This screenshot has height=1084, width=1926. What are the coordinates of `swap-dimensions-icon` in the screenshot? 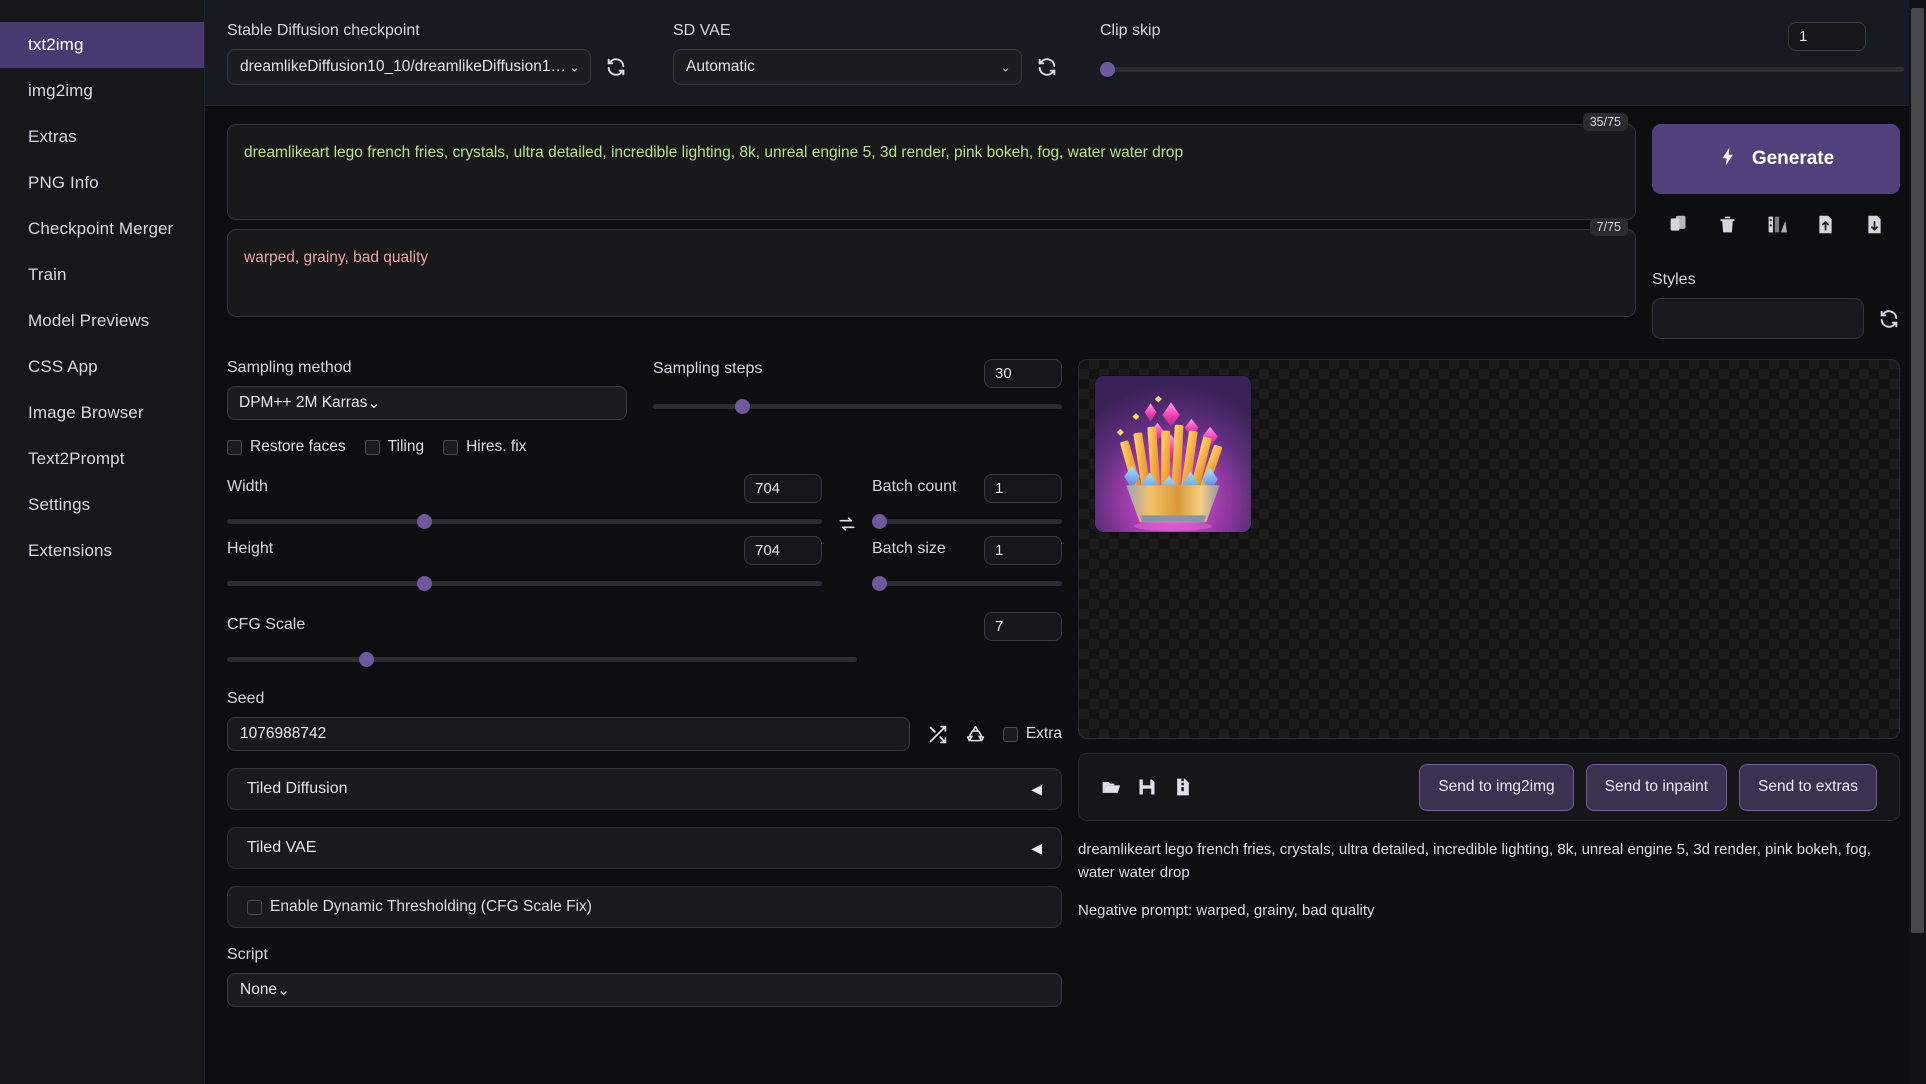 It's located at (847, 504).